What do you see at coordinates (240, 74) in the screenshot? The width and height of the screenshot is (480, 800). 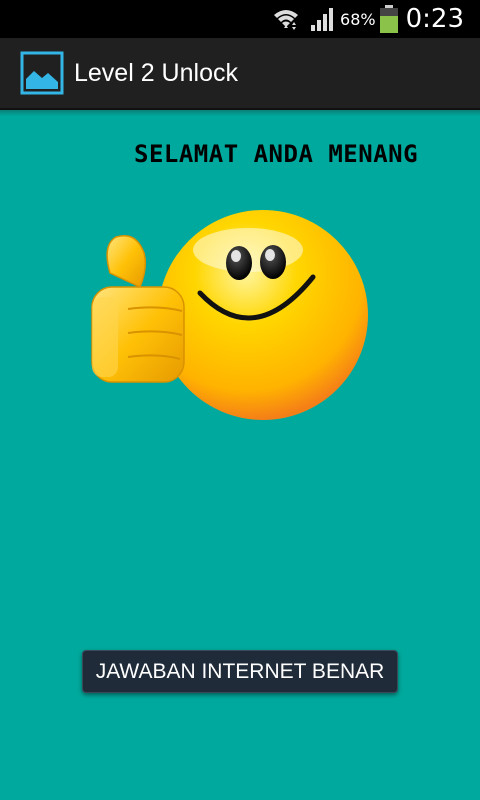 I see `action-bar: Level 2 Unlock` at bounding box center [240, 74].